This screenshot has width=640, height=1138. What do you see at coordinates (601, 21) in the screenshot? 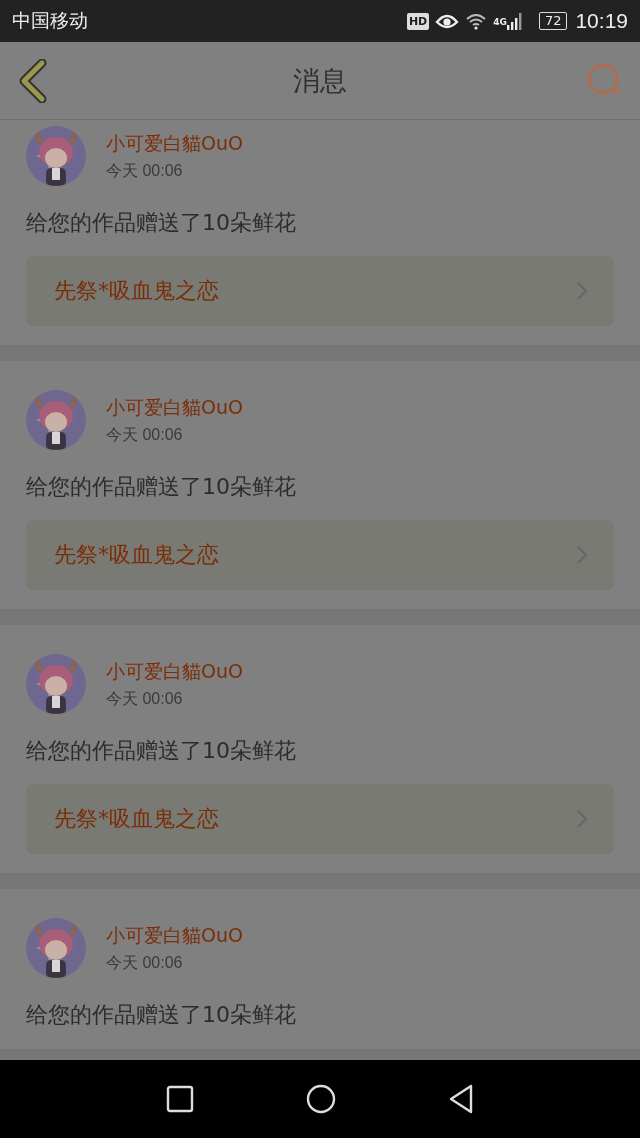
I see `clock: 10:19` at bounding box center [601, 21].